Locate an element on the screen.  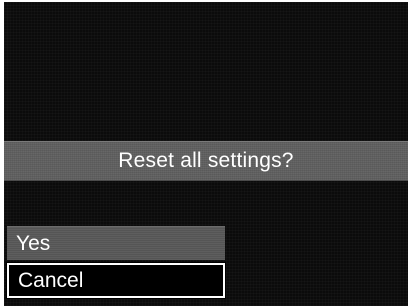
yes-option: Yes is located at coordinates (116, 243).